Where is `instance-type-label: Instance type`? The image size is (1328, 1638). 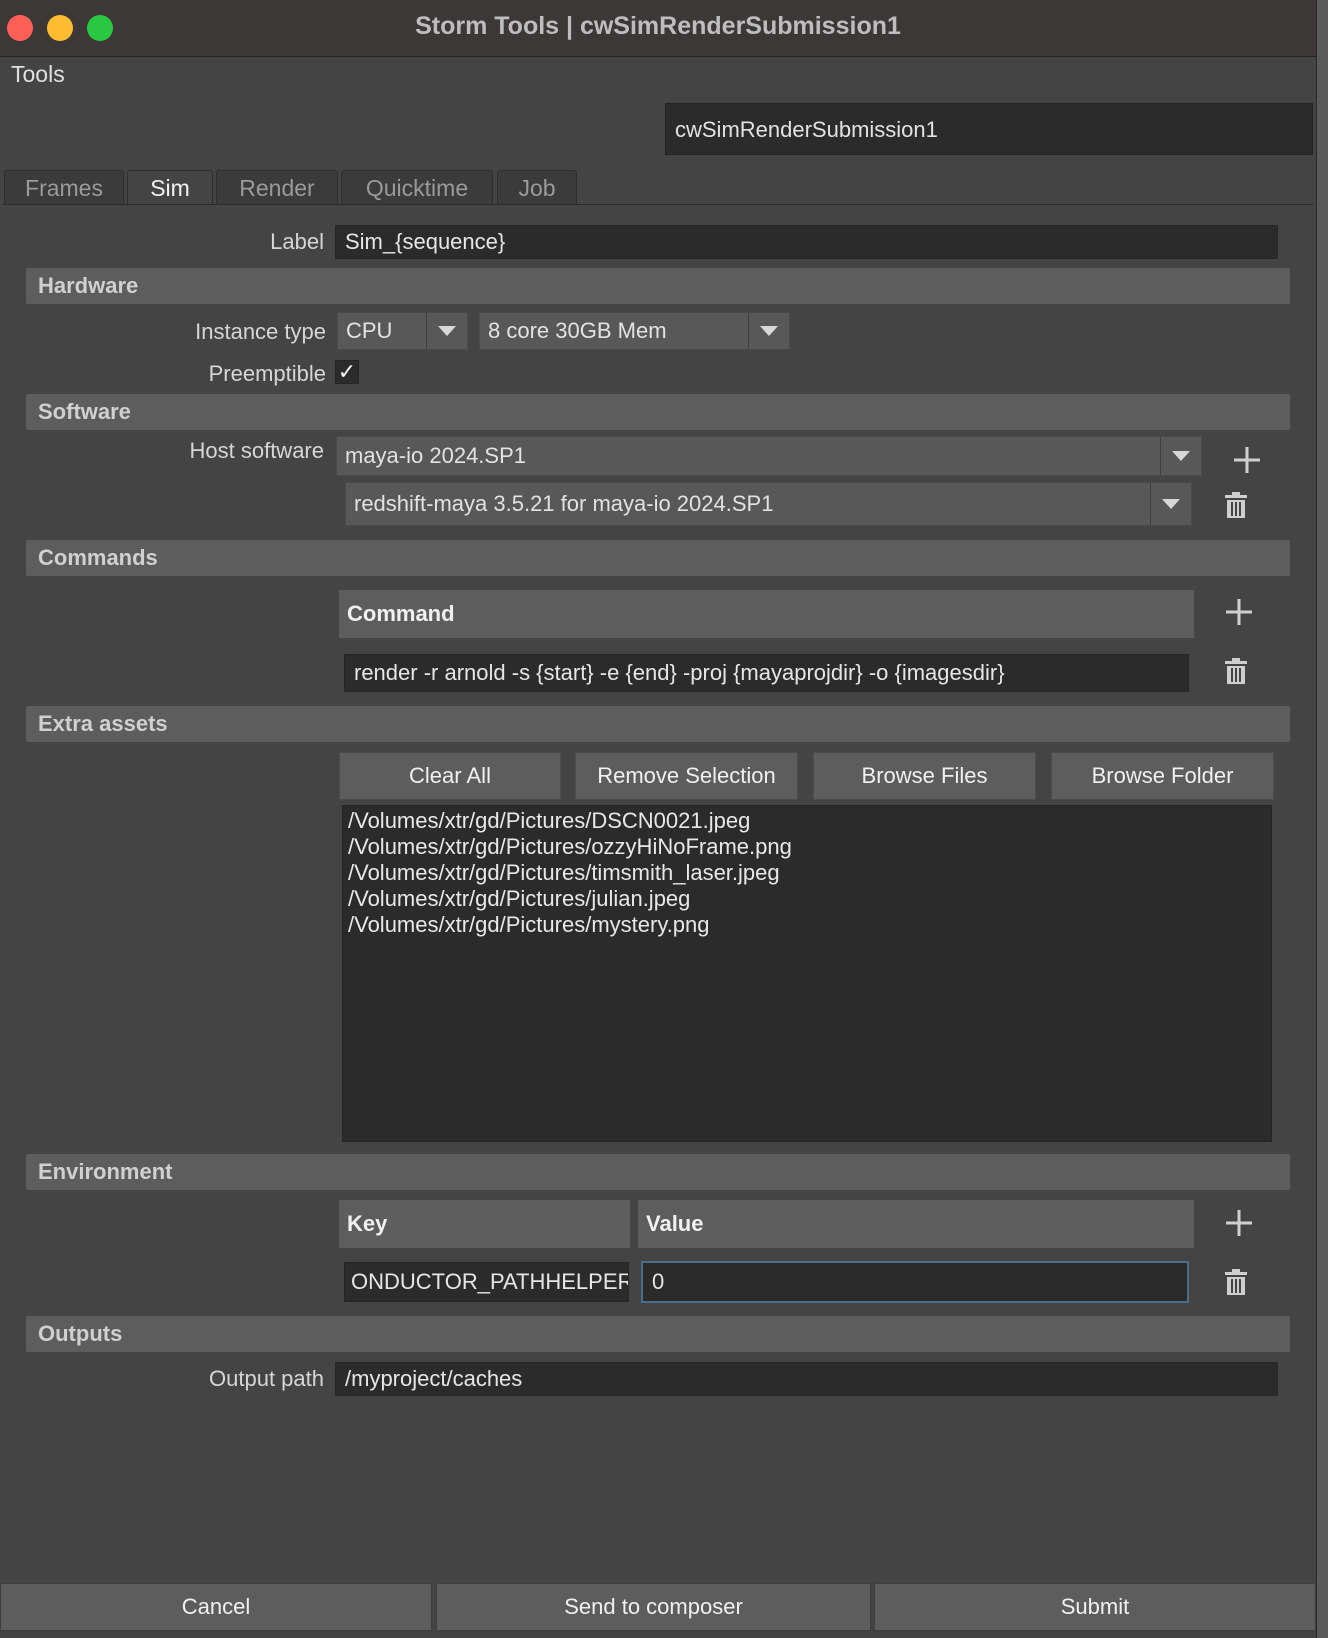
instance-type-label: Instance type is located at coordinates (260, 331).